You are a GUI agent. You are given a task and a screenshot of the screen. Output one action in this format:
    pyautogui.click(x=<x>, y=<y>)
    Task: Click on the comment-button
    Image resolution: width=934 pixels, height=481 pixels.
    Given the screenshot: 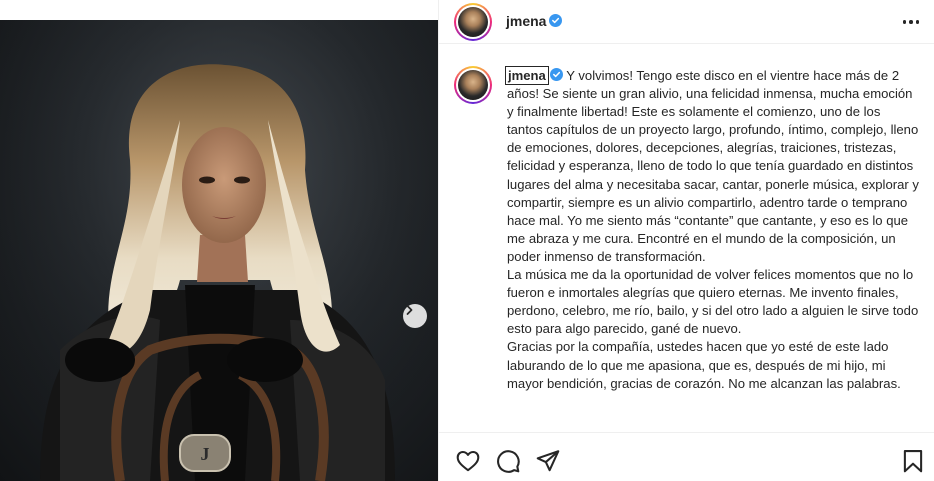 What is the action you would take?
    pyautogui.click(x=508, y=461)
    